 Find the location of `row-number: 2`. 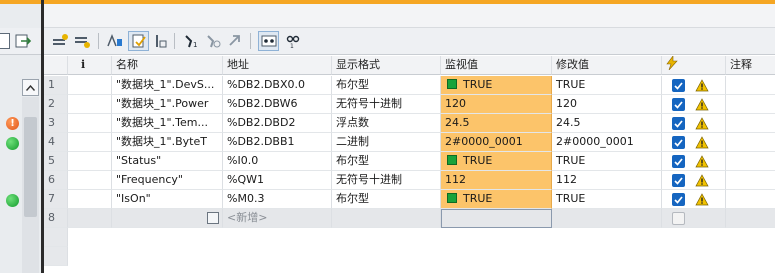

row-number: 2 is located at coordinates (56, 104).